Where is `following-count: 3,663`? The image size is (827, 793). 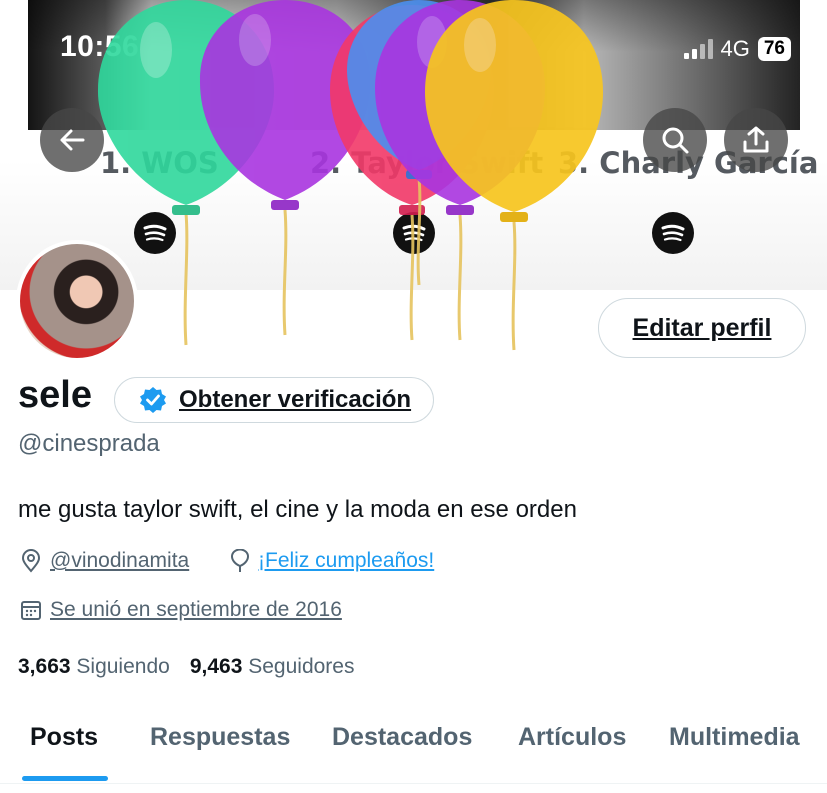 following-count: 3,663 is located at coordinates (44, 666).